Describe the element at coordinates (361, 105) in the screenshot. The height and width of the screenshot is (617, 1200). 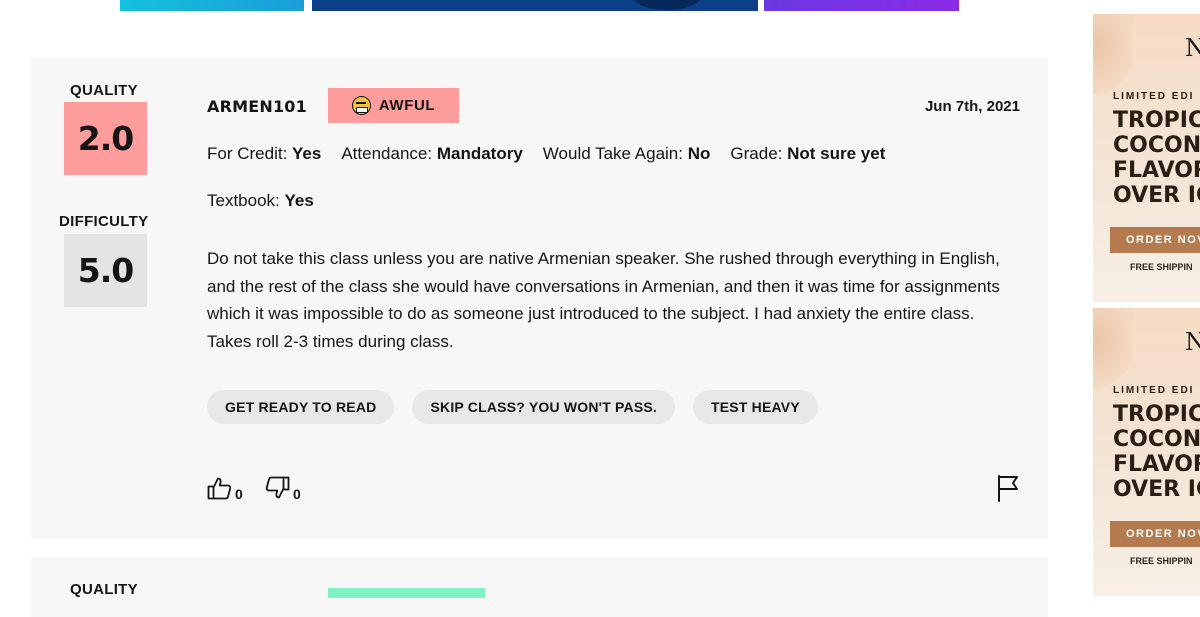
I see `awful-face-icon` at that location.